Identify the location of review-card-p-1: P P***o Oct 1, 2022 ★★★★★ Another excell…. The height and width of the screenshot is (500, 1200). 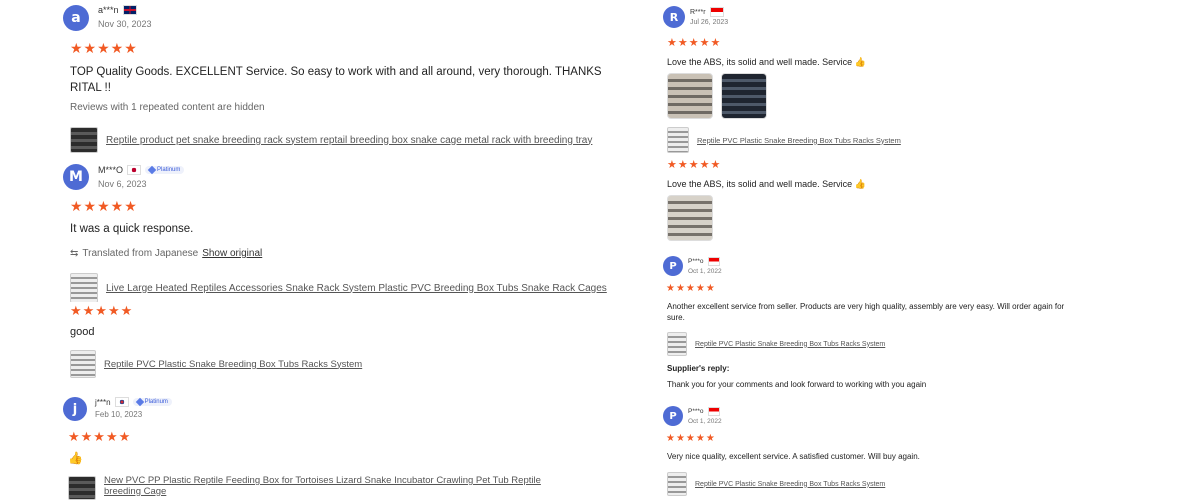
(897, 325).